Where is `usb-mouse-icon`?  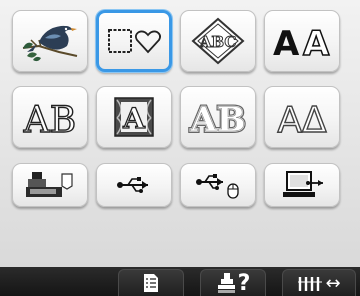
usb-mouse-icon is located at coordinates (218, 185).